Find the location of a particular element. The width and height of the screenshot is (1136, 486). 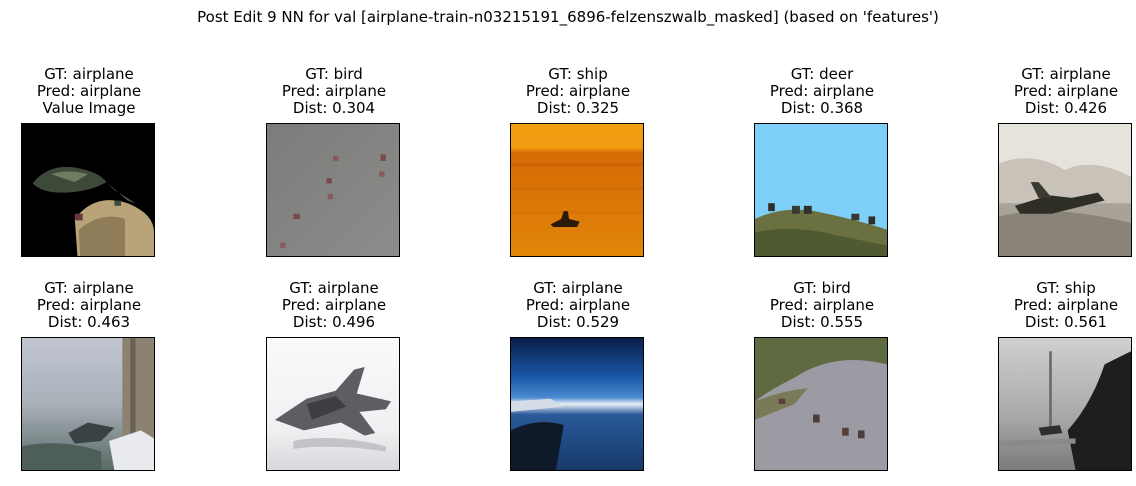

gt-label: GT: deer is located at coordinates (822, 74).